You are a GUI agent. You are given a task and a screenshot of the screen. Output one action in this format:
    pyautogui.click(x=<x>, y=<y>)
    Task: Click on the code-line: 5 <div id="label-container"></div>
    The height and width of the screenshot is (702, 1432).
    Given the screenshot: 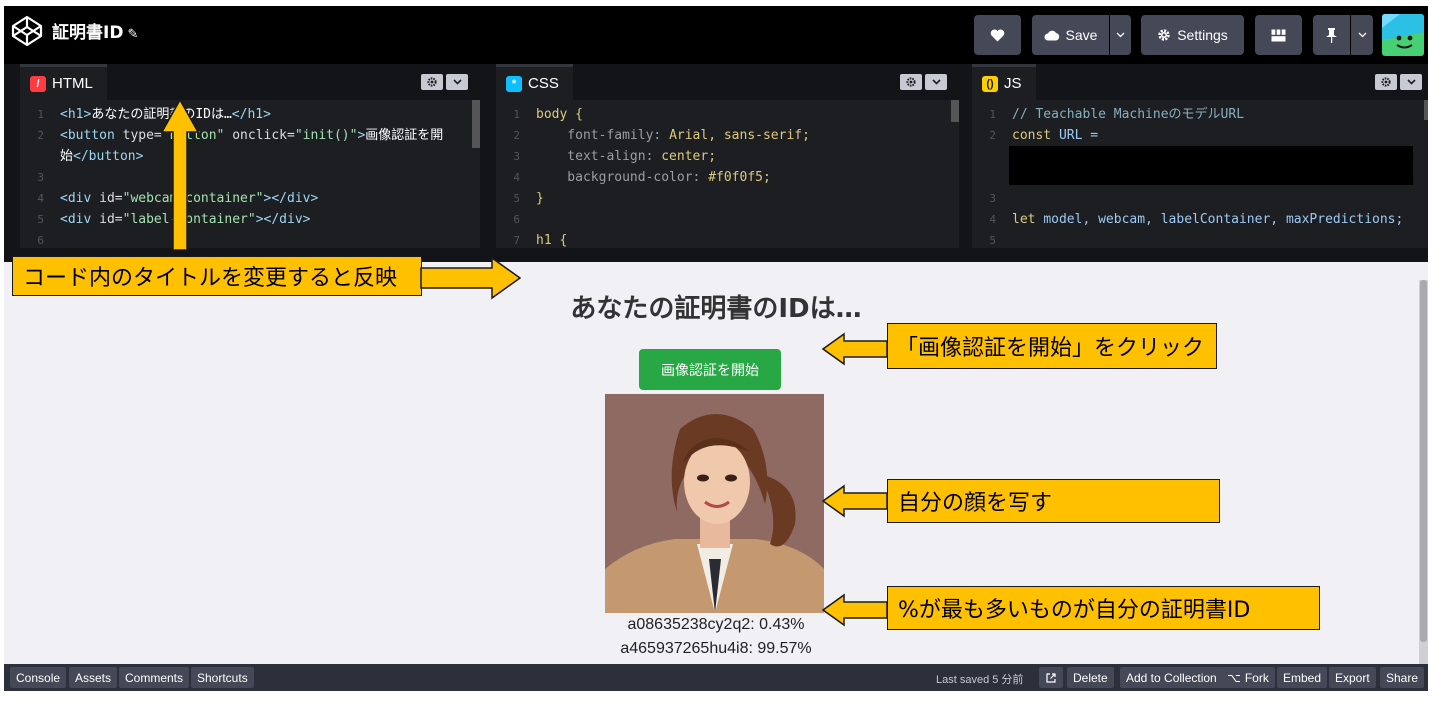 What is the action you would take?
    pyautogui.click(x=245, y=219)
    